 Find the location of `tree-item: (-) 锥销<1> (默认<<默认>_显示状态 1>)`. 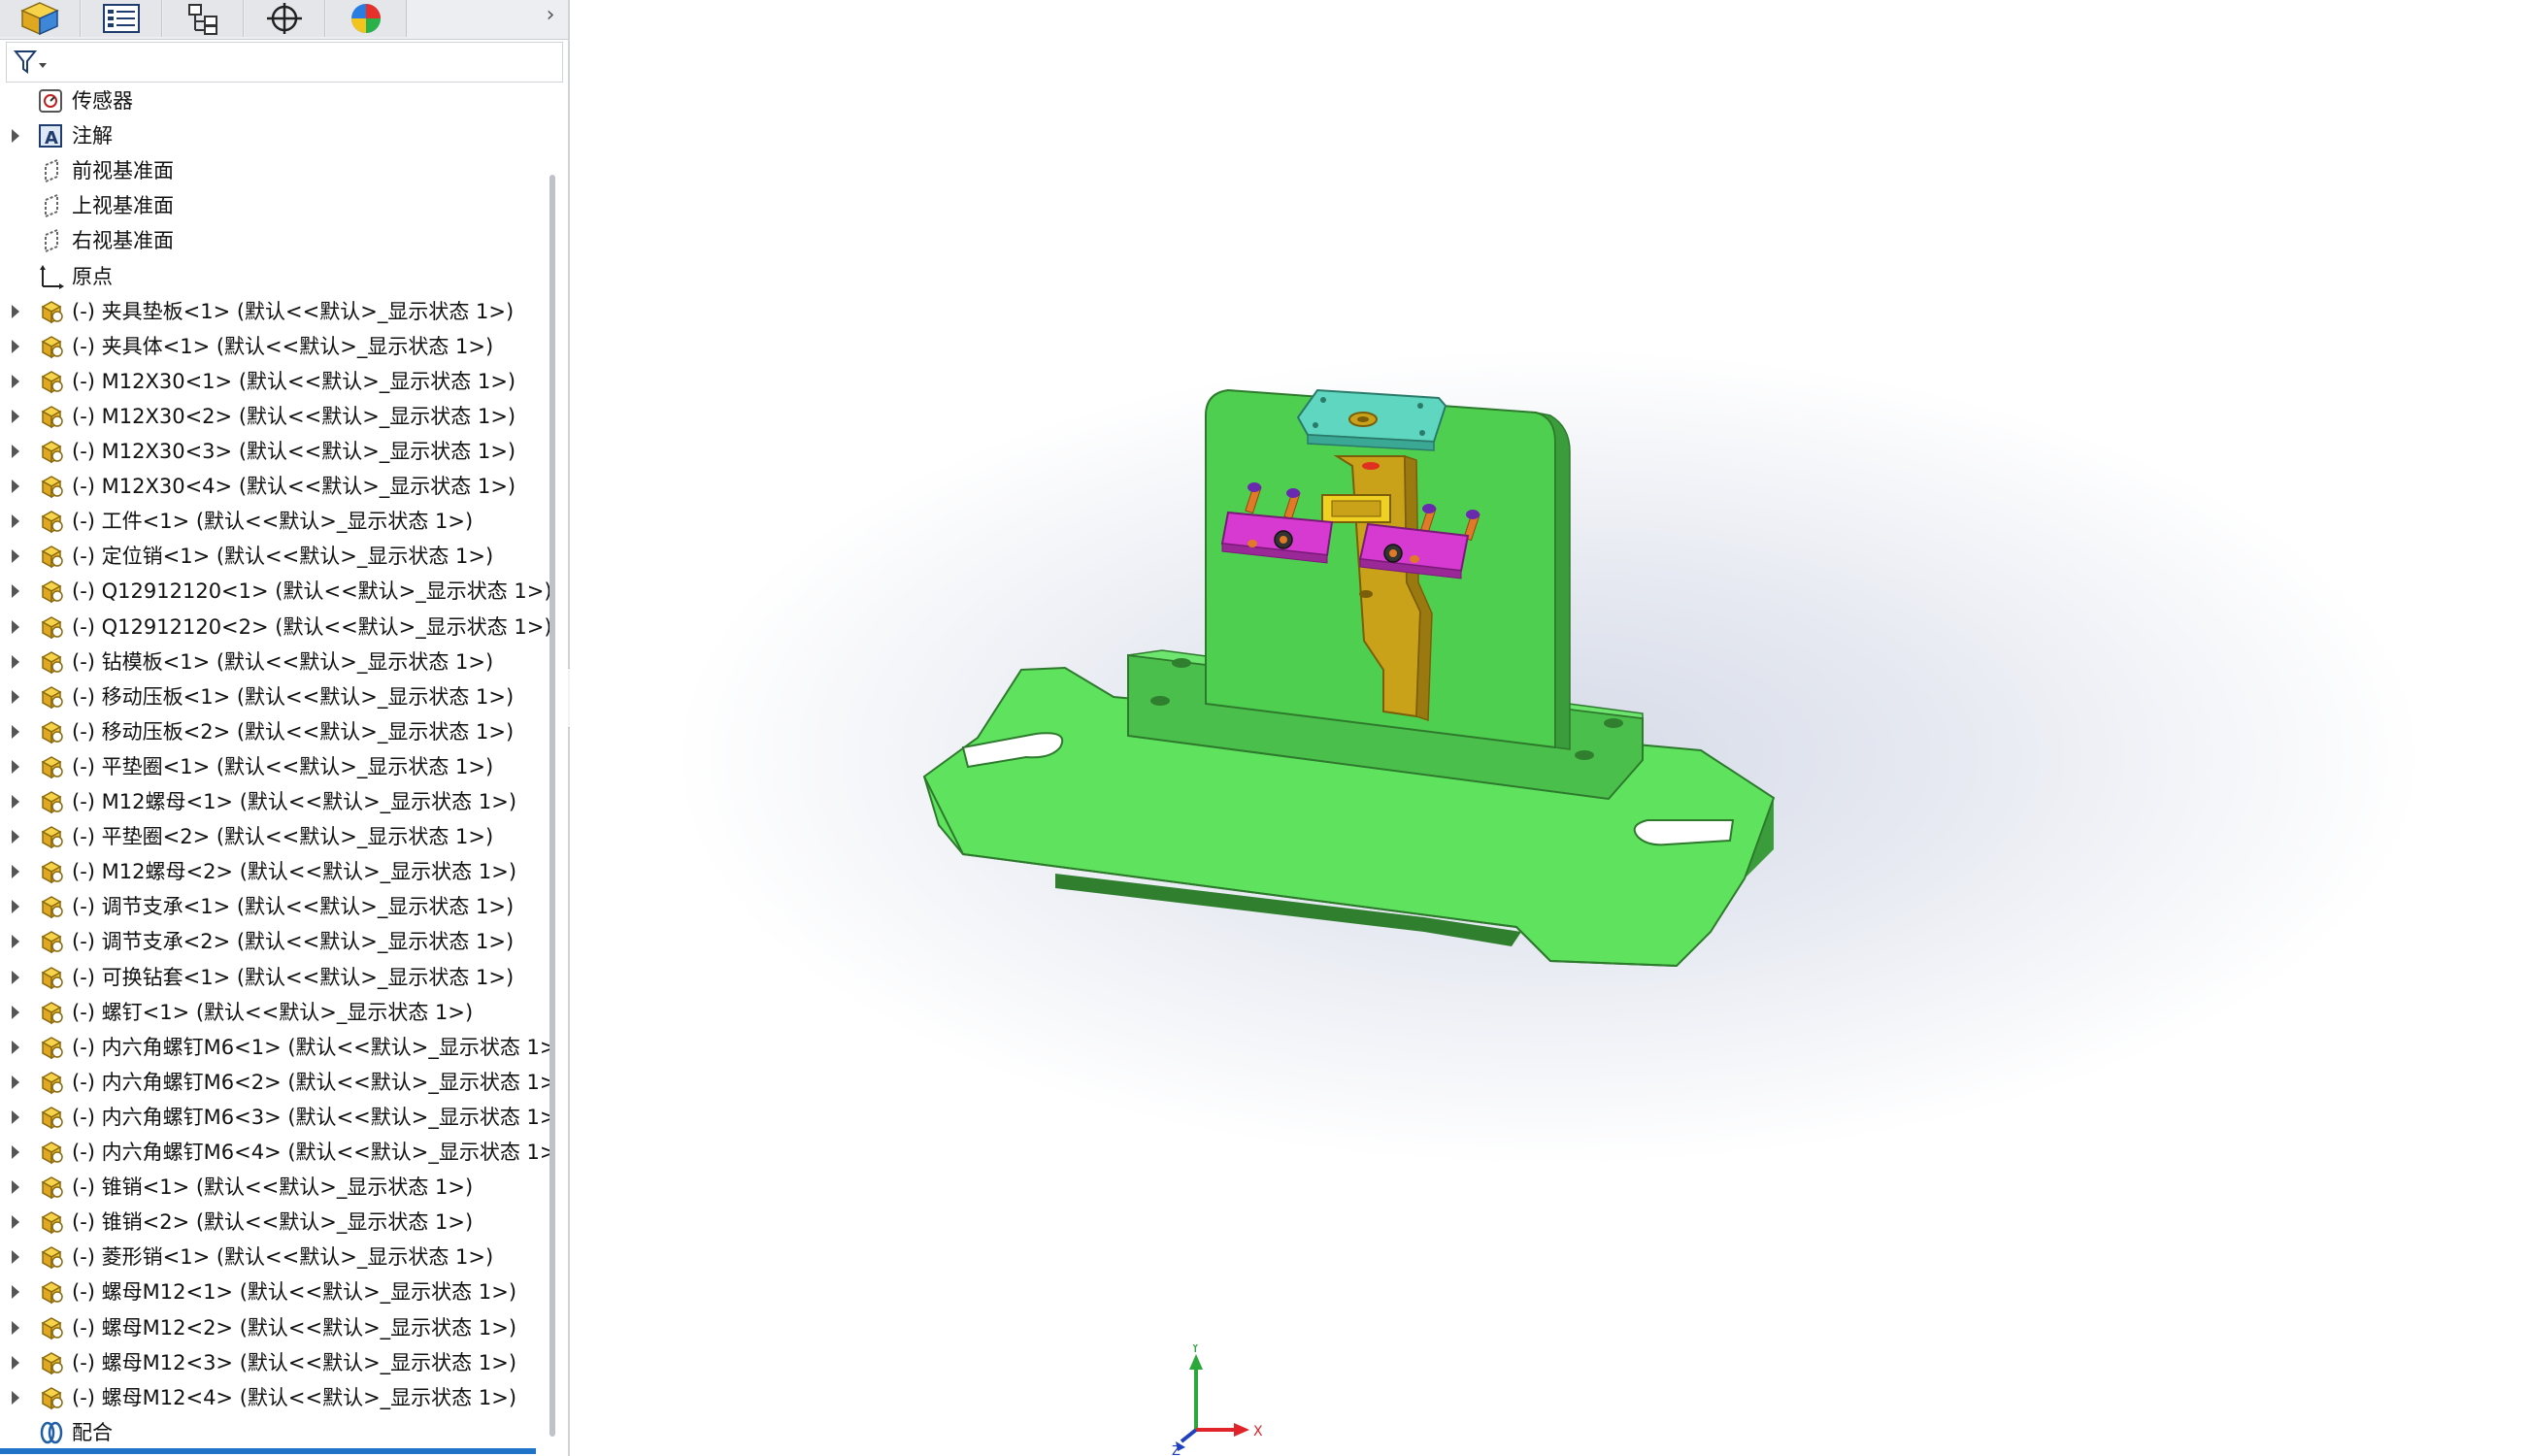

tree-item: (-) 锥销<1> (默认<<默认>_显示状态 1>) is located at coordinates (272, 1187).